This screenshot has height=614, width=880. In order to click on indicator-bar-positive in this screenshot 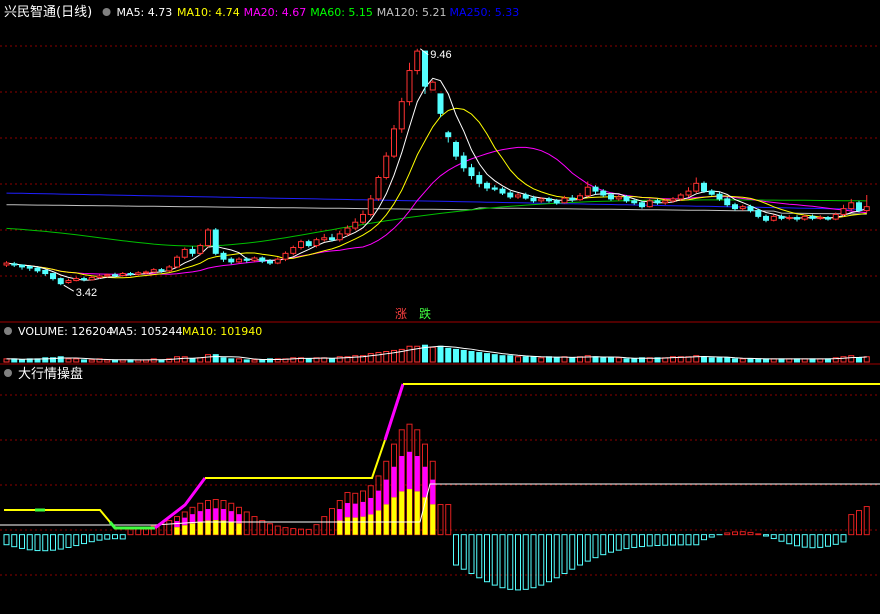, I will do `click(758, 534)`.